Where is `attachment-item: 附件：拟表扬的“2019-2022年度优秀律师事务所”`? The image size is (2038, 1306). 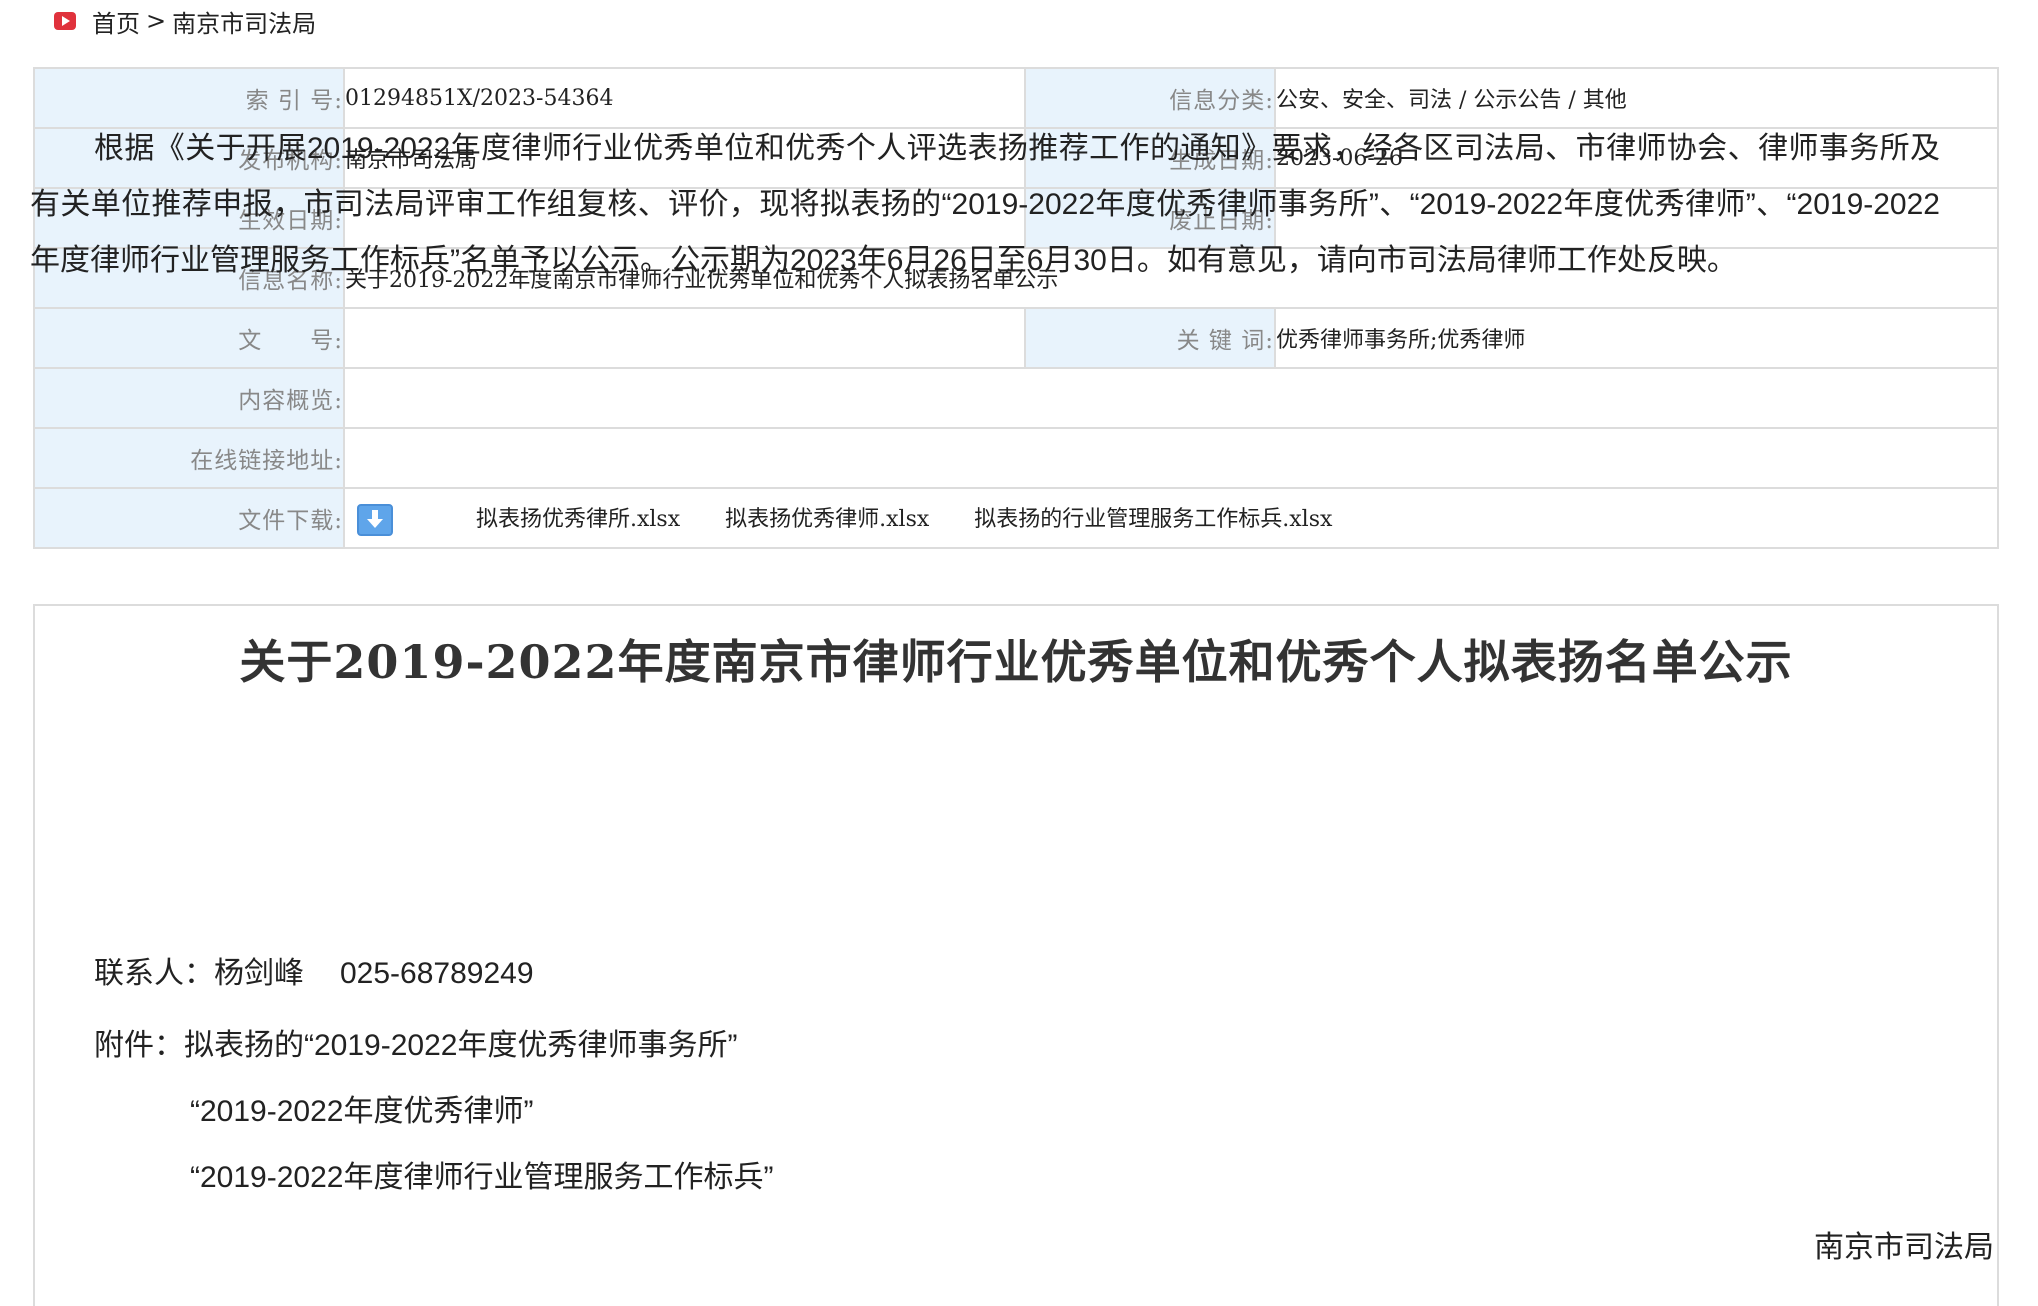 attachment-item: 附件：拟表扬的“2019-2022年度优秀律师事务所” is located at coordinates (433, 1046).